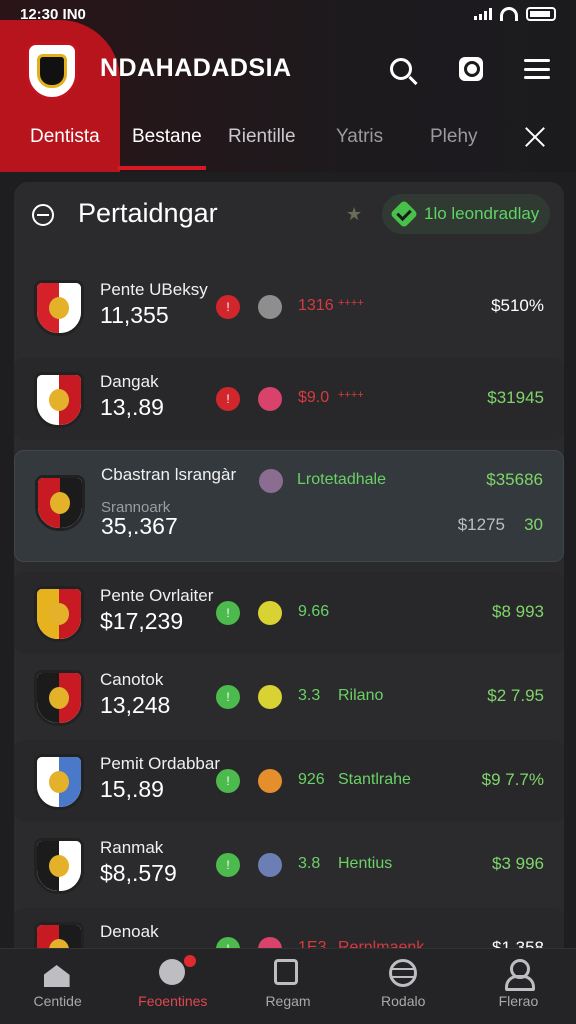 Image resolution: width=576 pixels, height=1024 pixels. Describe the element at coordinates (160, 763) in the screenshot. I see `team-name: Pemit Ordabbar` at that location.